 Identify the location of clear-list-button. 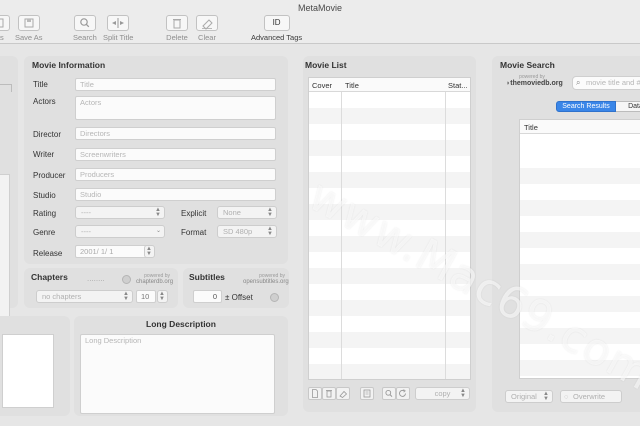
(343, 393).